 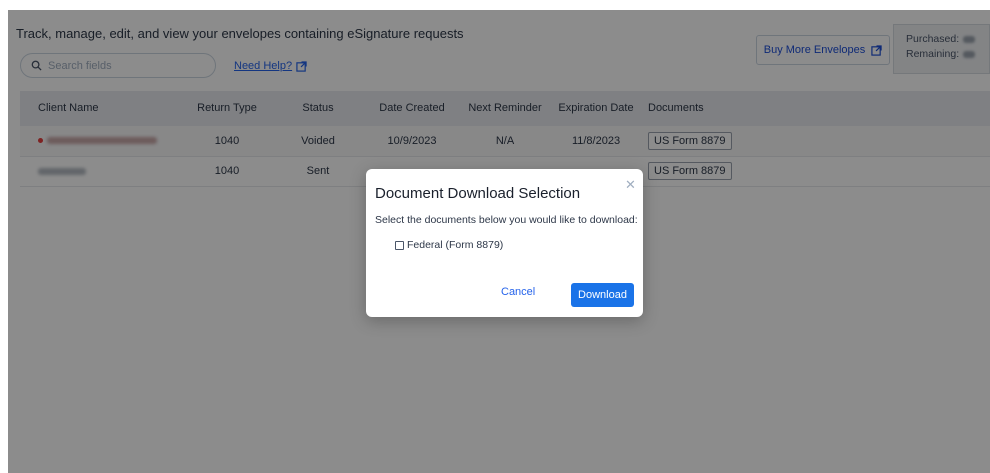 I want to click on cancel-button: Cancel, so click(x=518, y=292).